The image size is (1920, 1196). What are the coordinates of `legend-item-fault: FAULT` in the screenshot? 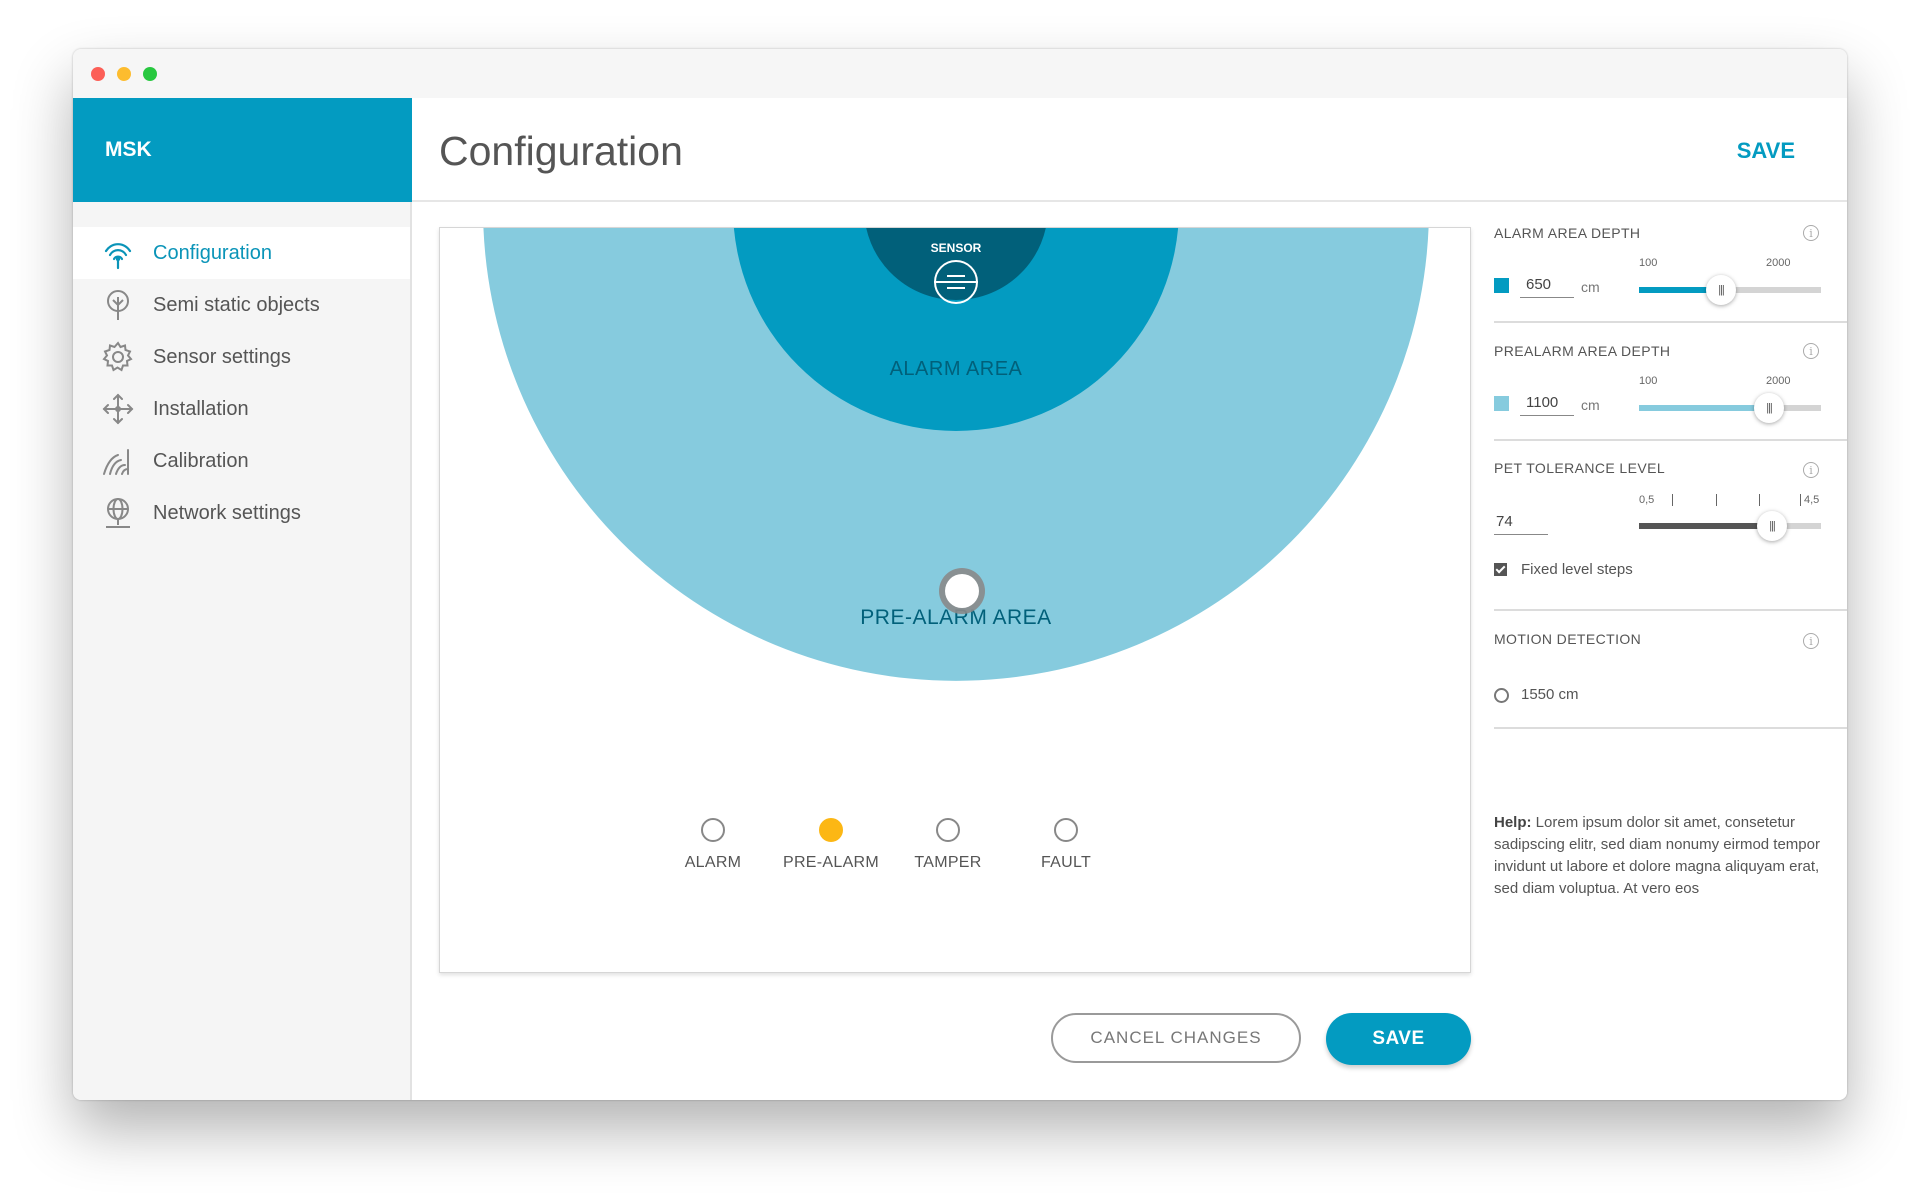 It's located at (1066, 845).